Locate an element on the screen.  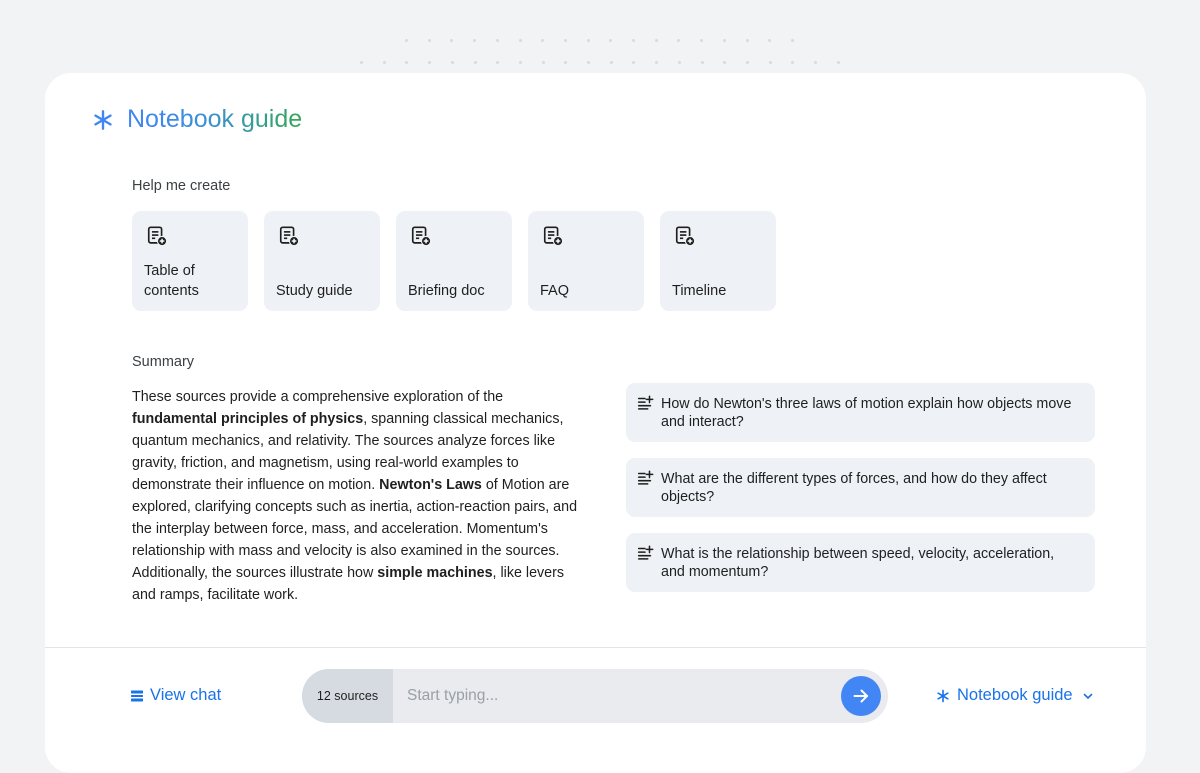
page-title: Notebook guide is located at coordinates (215, 119).